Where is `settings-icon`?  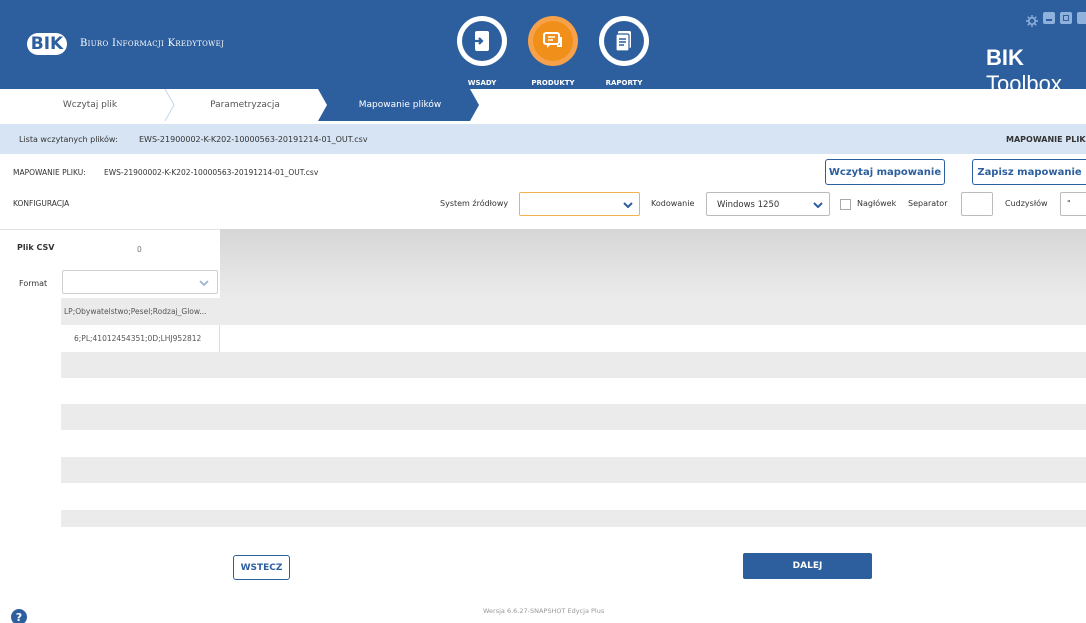
settings-icon is located at coordinates (1032, 19).